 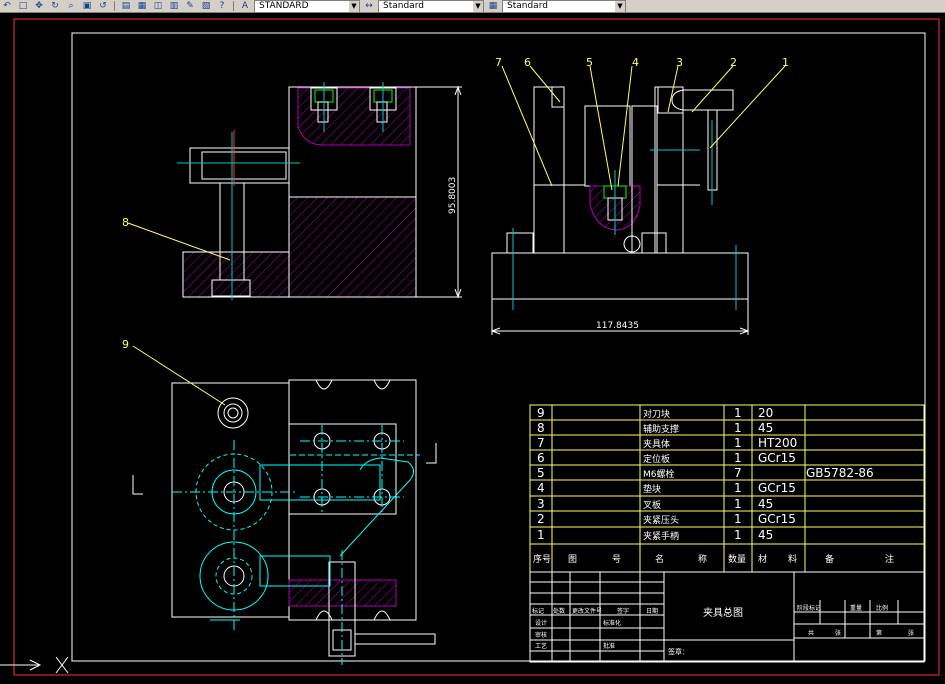 I want to click on header-mat-2: 料, so click(x=792, y=559).